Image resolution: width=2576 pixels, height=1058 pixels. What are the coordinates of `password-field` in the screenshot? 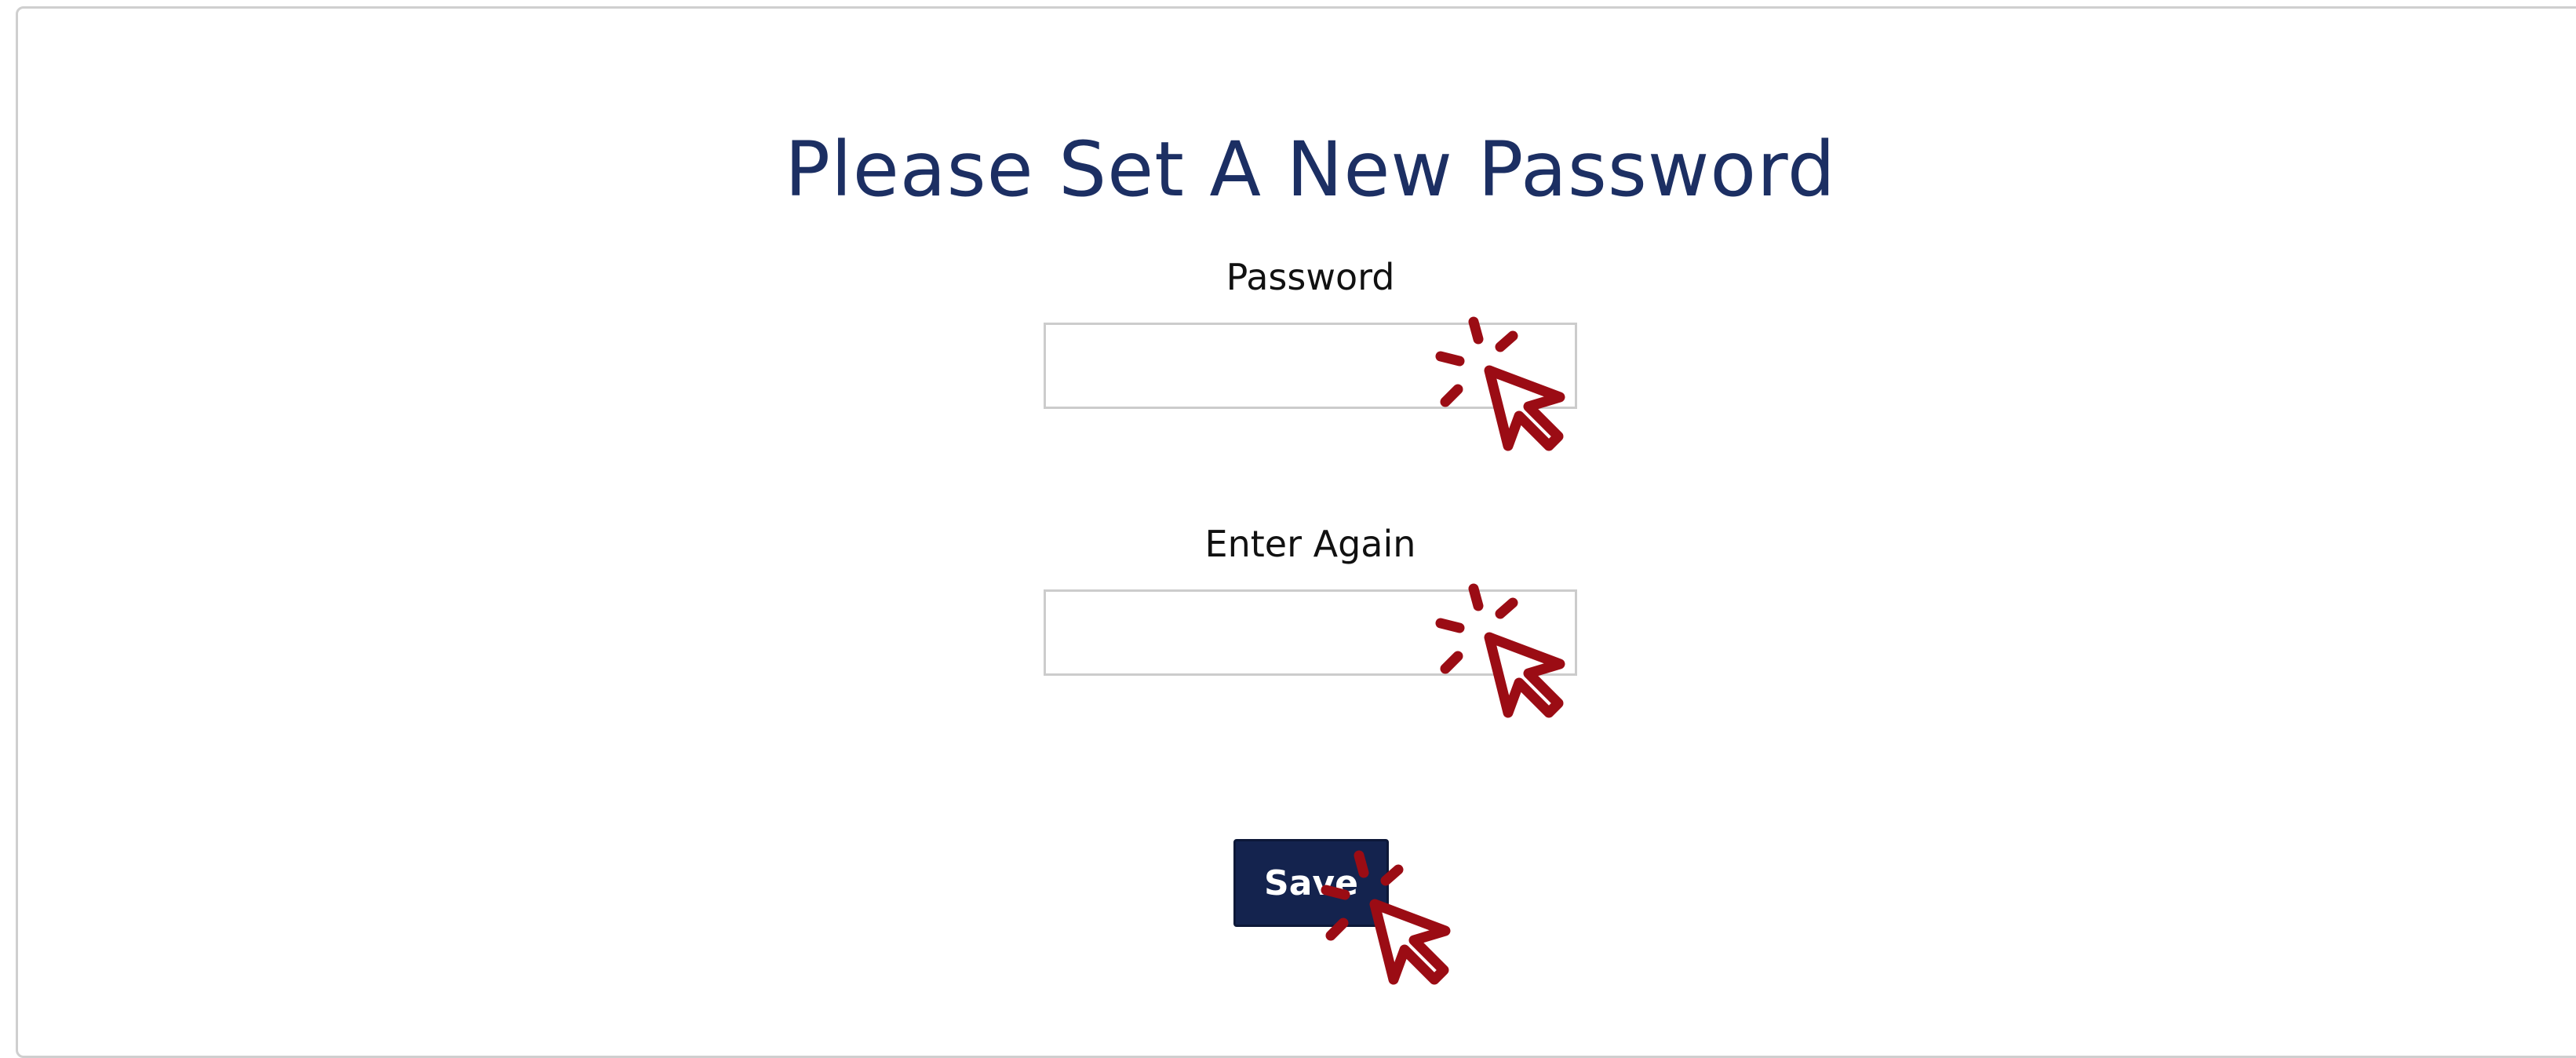 It's located at (1310, 366).